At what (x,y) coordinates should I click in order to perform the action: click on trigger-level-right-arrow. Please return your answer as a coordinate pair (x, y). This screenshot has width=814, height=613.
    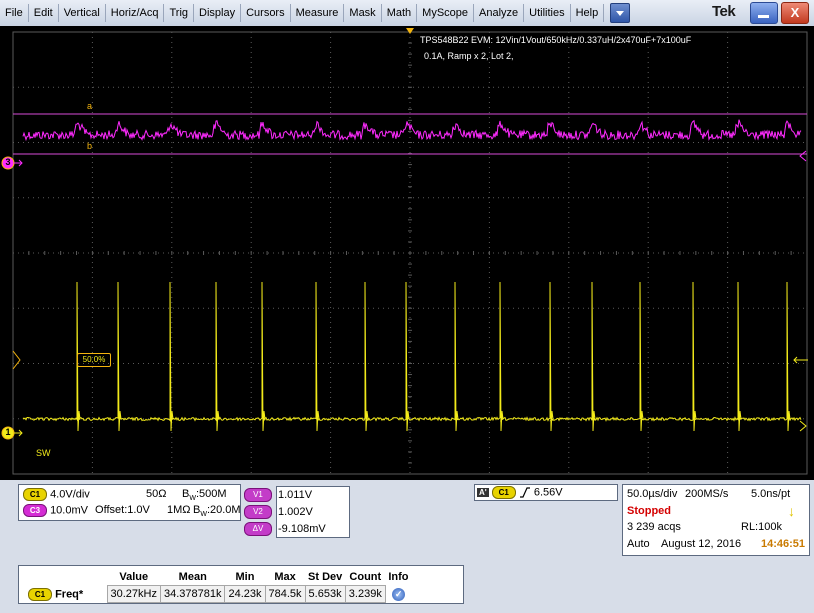
    Looking at the image, I should click on (800, 360).